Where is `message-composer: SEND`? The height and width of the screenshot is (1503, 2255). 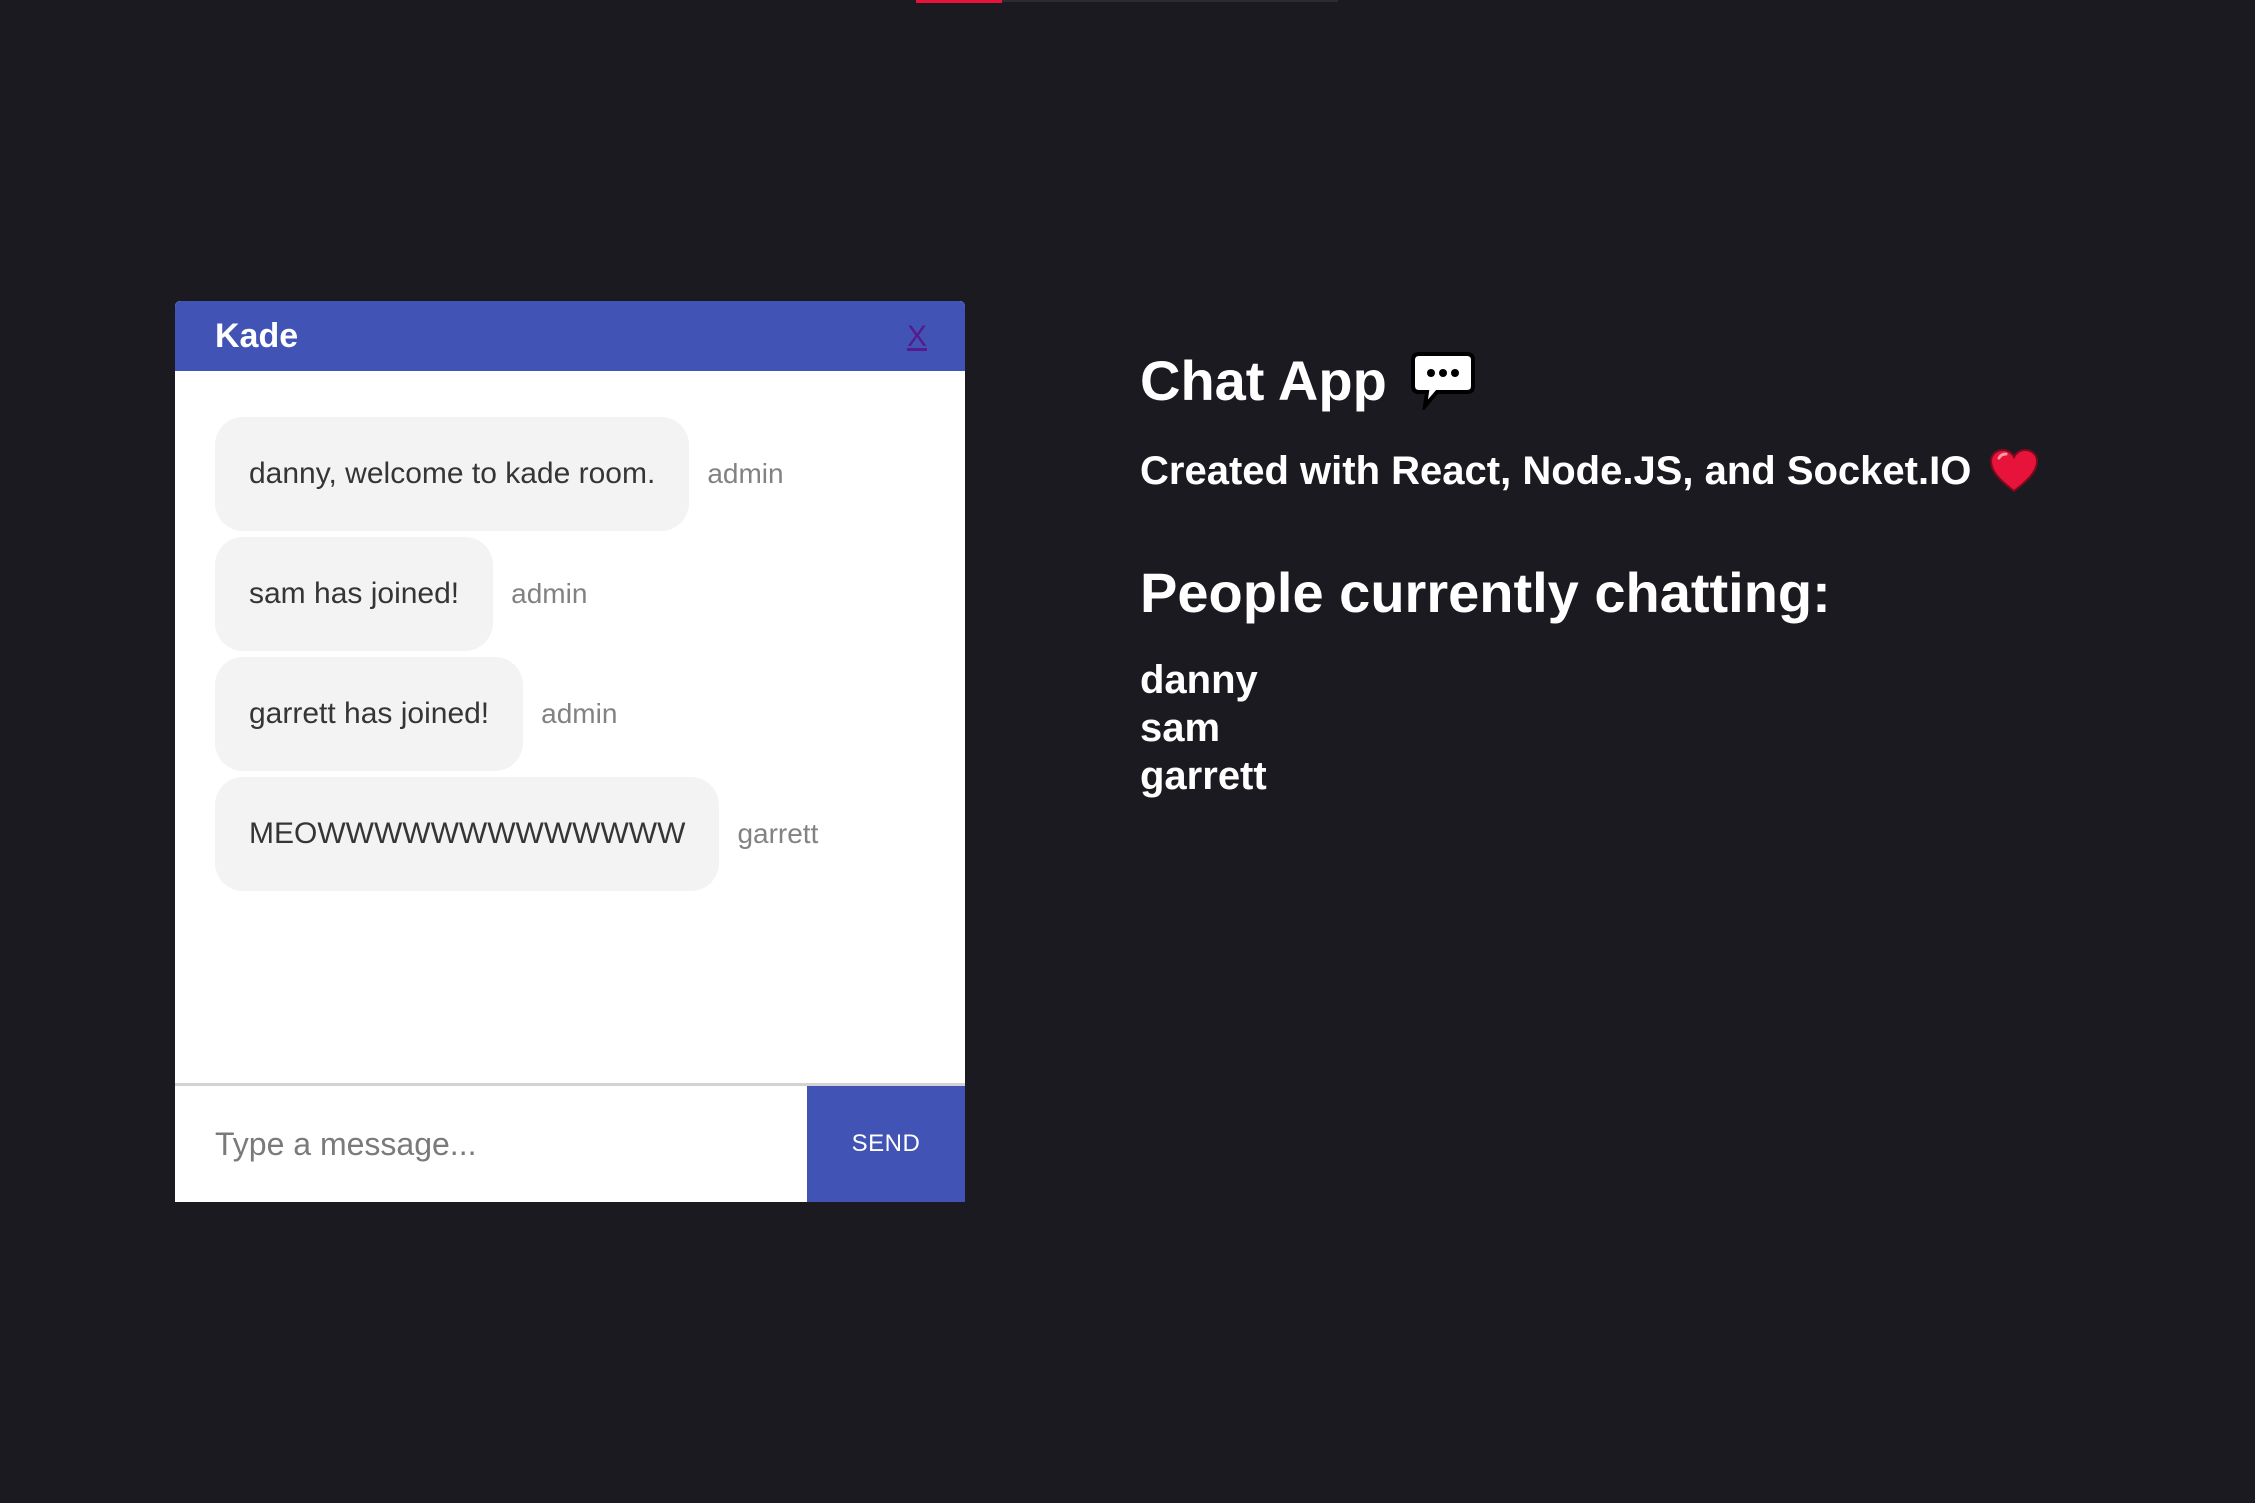 message-composer: SEND is located at coordinates (570, 1144).